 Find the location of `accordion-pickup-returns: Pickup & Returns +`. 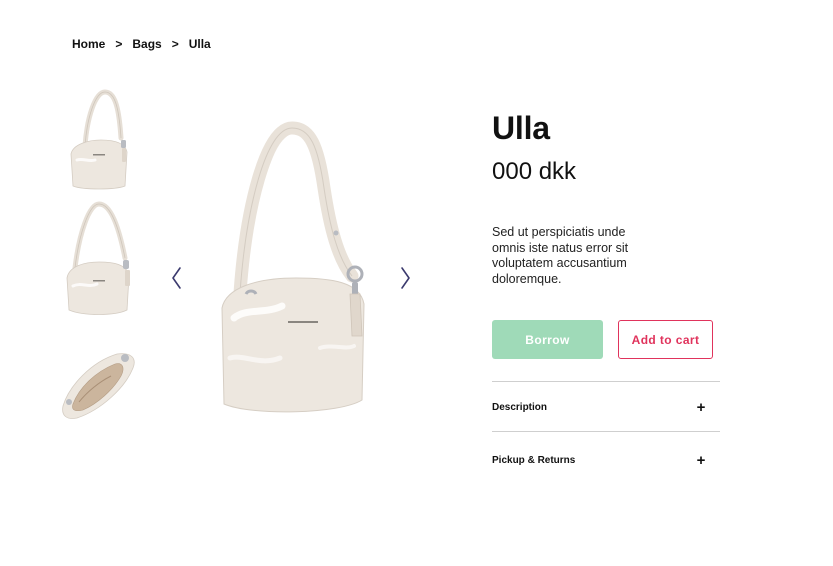

accordion-pickup-returns: Pickup & Returns + is located at coordinates (606, 460).